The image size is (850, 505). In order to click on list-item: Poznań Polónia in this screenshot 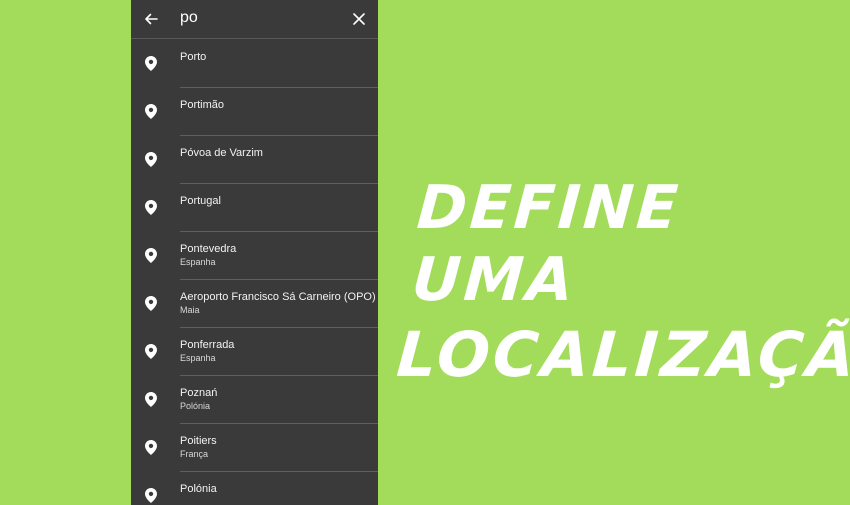, I will do `click(254, 400)`.